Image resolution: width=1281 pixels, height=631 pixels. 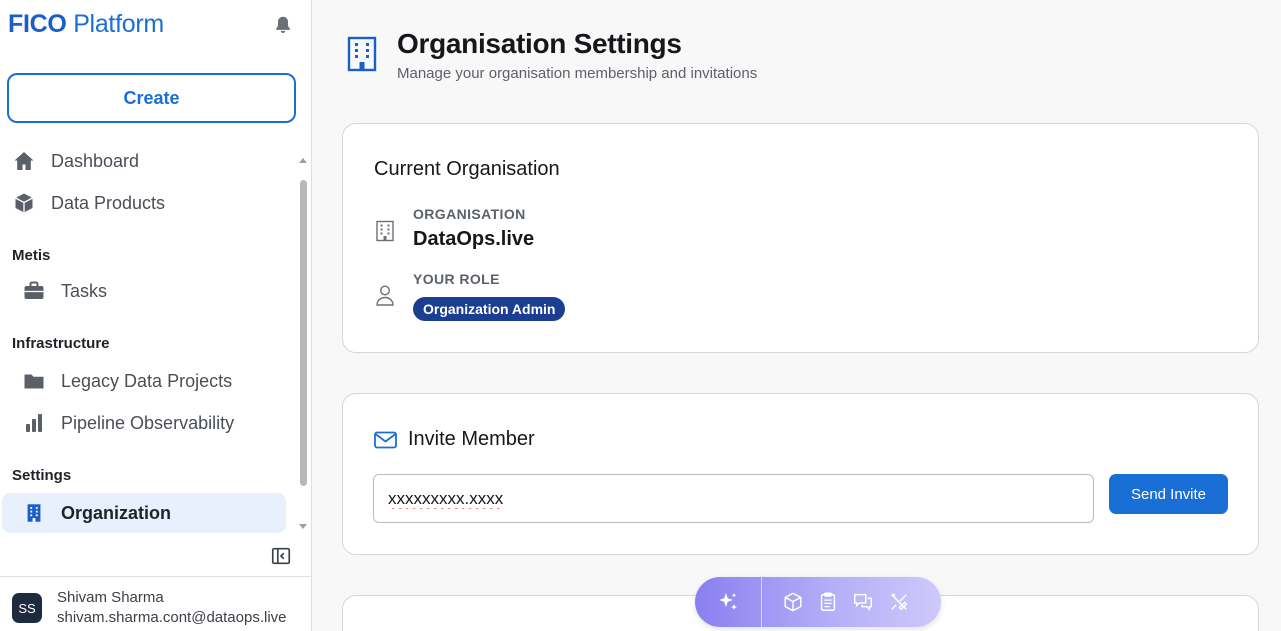 What do you see at coordinates (303, 333) in the screenshot?
I see `sidebar-scroll-thumb` at bounding box center [303, 333].